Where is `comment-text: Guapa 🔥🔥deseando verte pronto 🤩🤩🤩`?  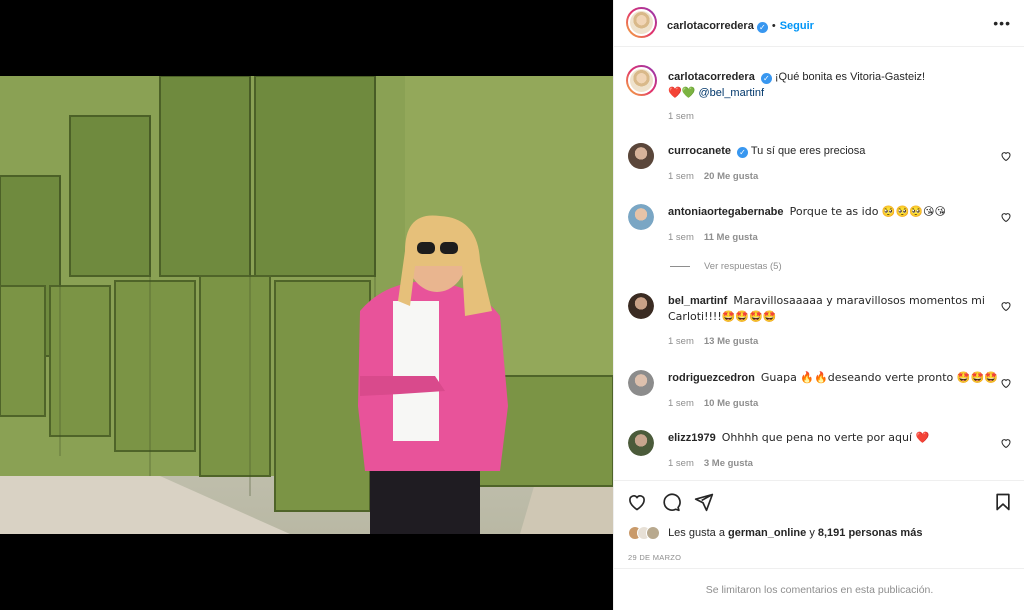 comment-text: Guapa 🔥🔥deseando verte pronto 🤩🤩🤩 is located at coordinates (879, 377).